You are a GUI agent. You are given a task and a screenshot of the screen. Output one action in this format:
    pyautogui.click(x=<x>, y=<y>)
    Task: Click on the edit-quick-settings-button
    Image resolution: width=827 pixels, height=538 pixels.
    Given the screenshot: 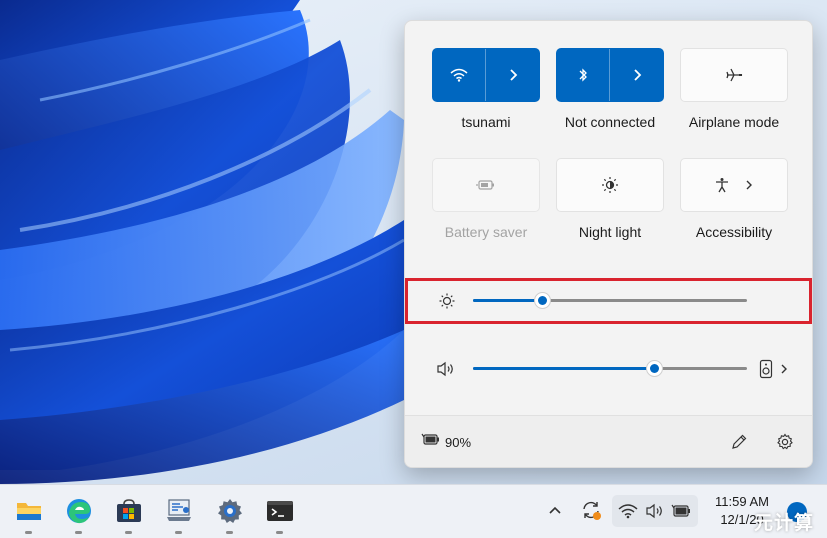 What is the action you would take?
    pyautogui.click(x=739, y=442)
    